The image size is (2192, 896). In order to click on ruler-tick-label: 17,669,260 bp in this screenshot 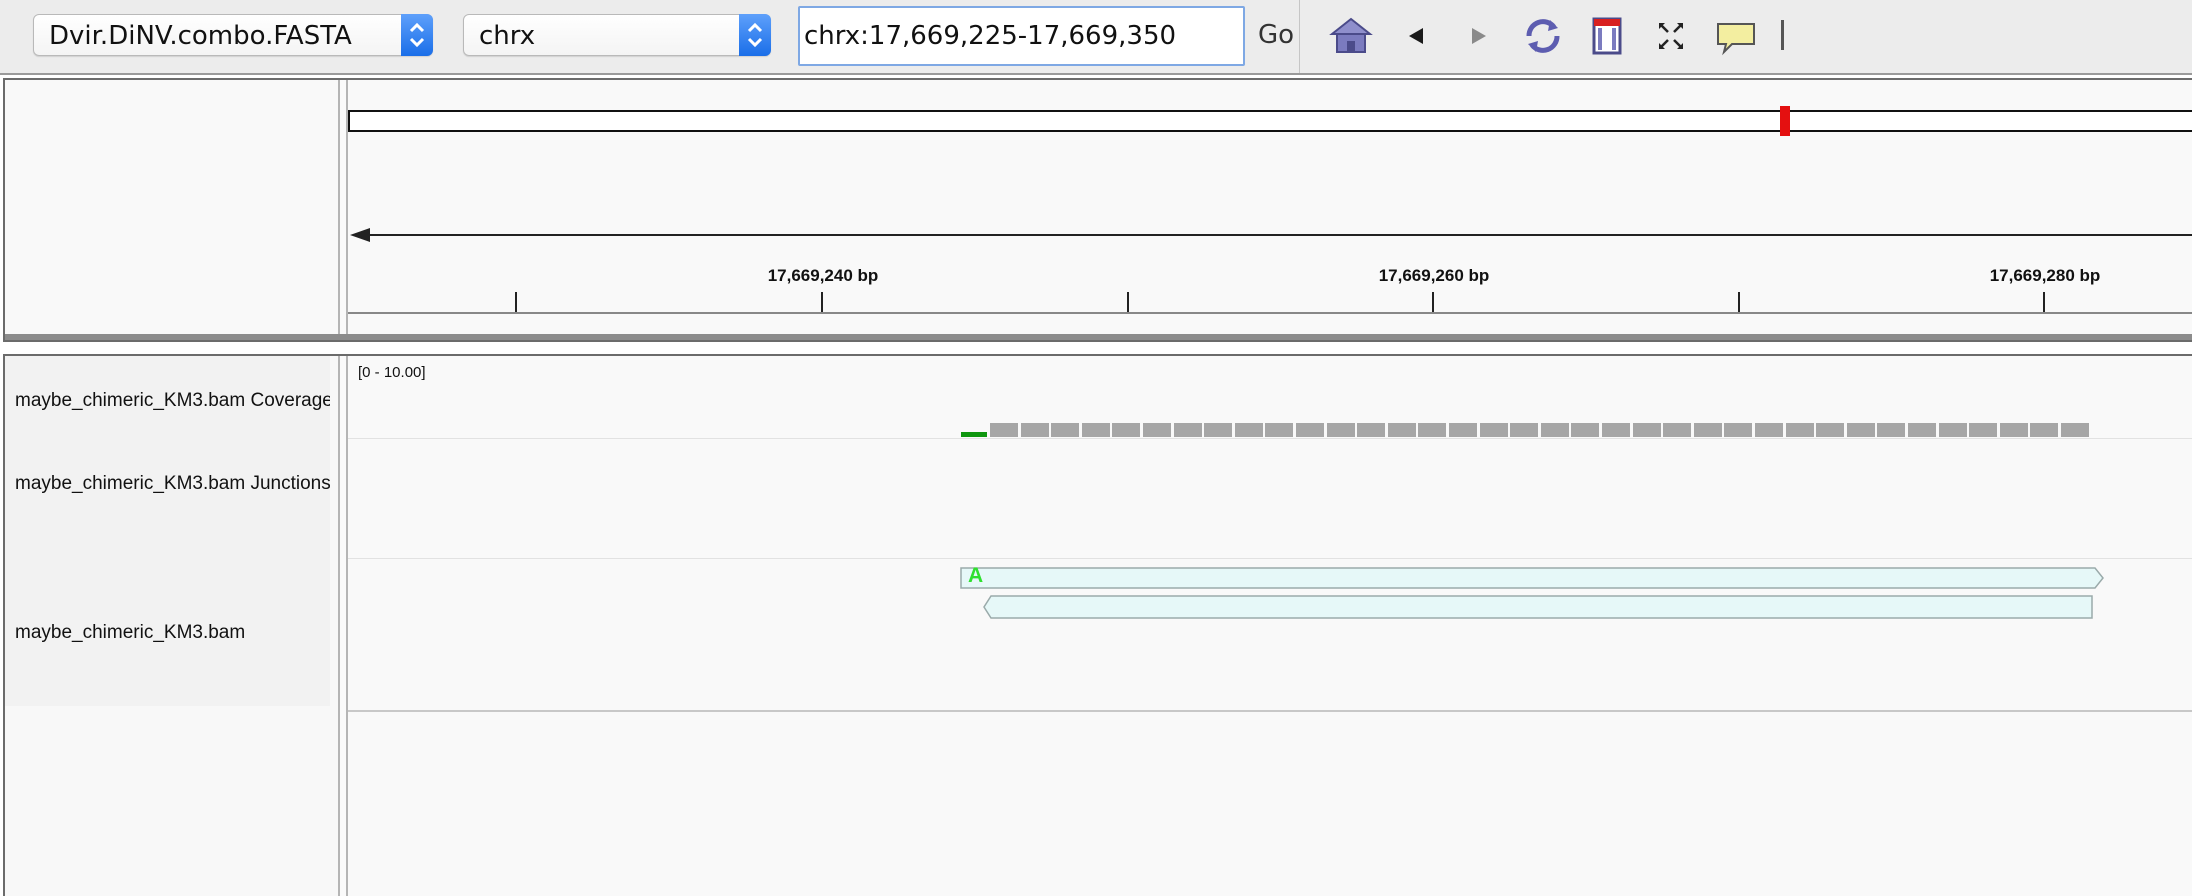, I will do `click(1434, 275)`.